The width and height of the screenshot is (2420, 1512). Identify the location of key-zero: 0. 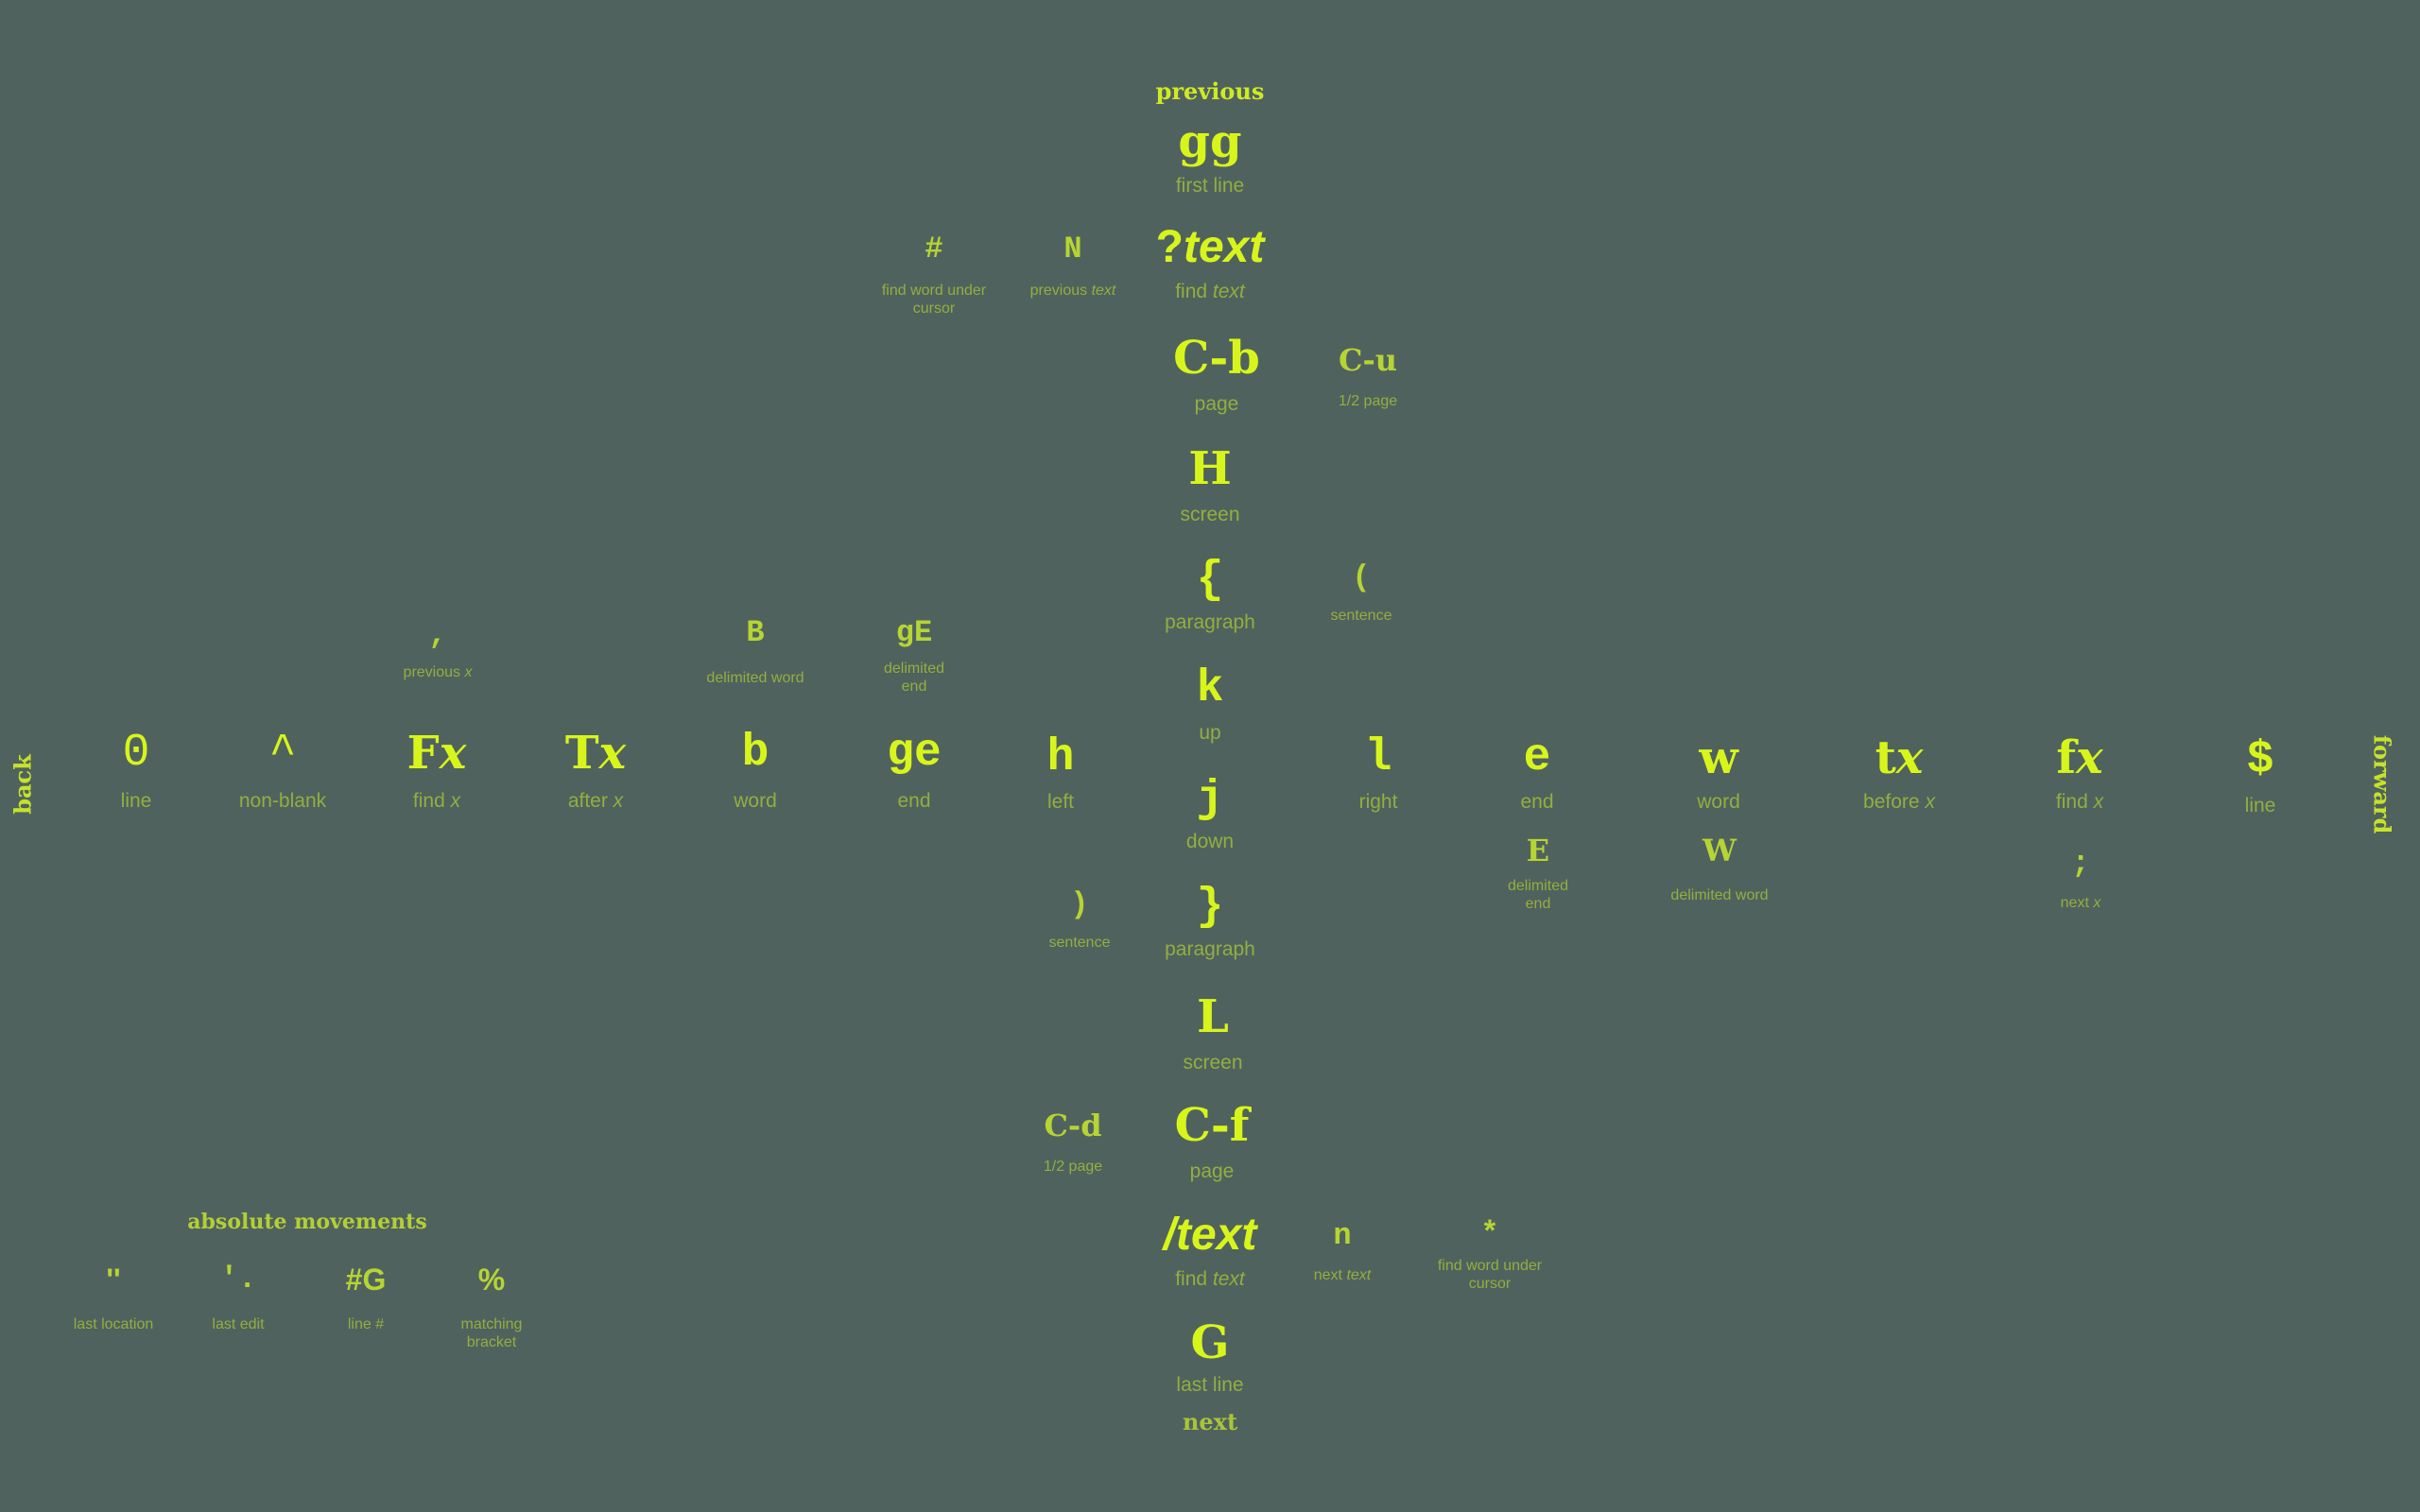
(136, 753).